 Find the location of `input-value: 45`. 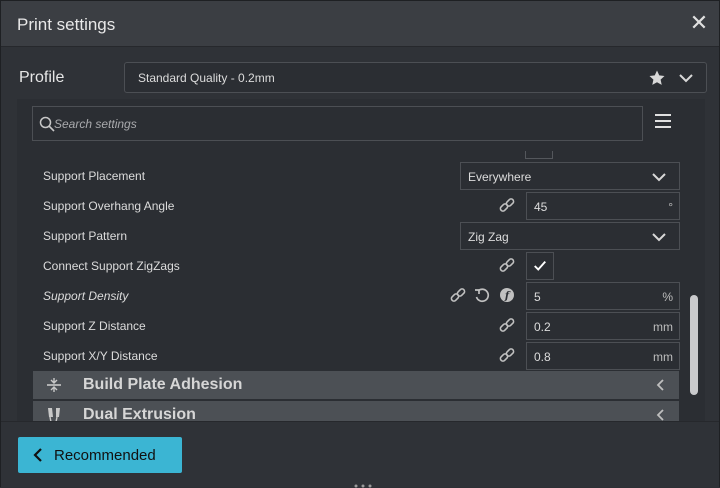

input-value: 45 is located at coordinates (541, 207).